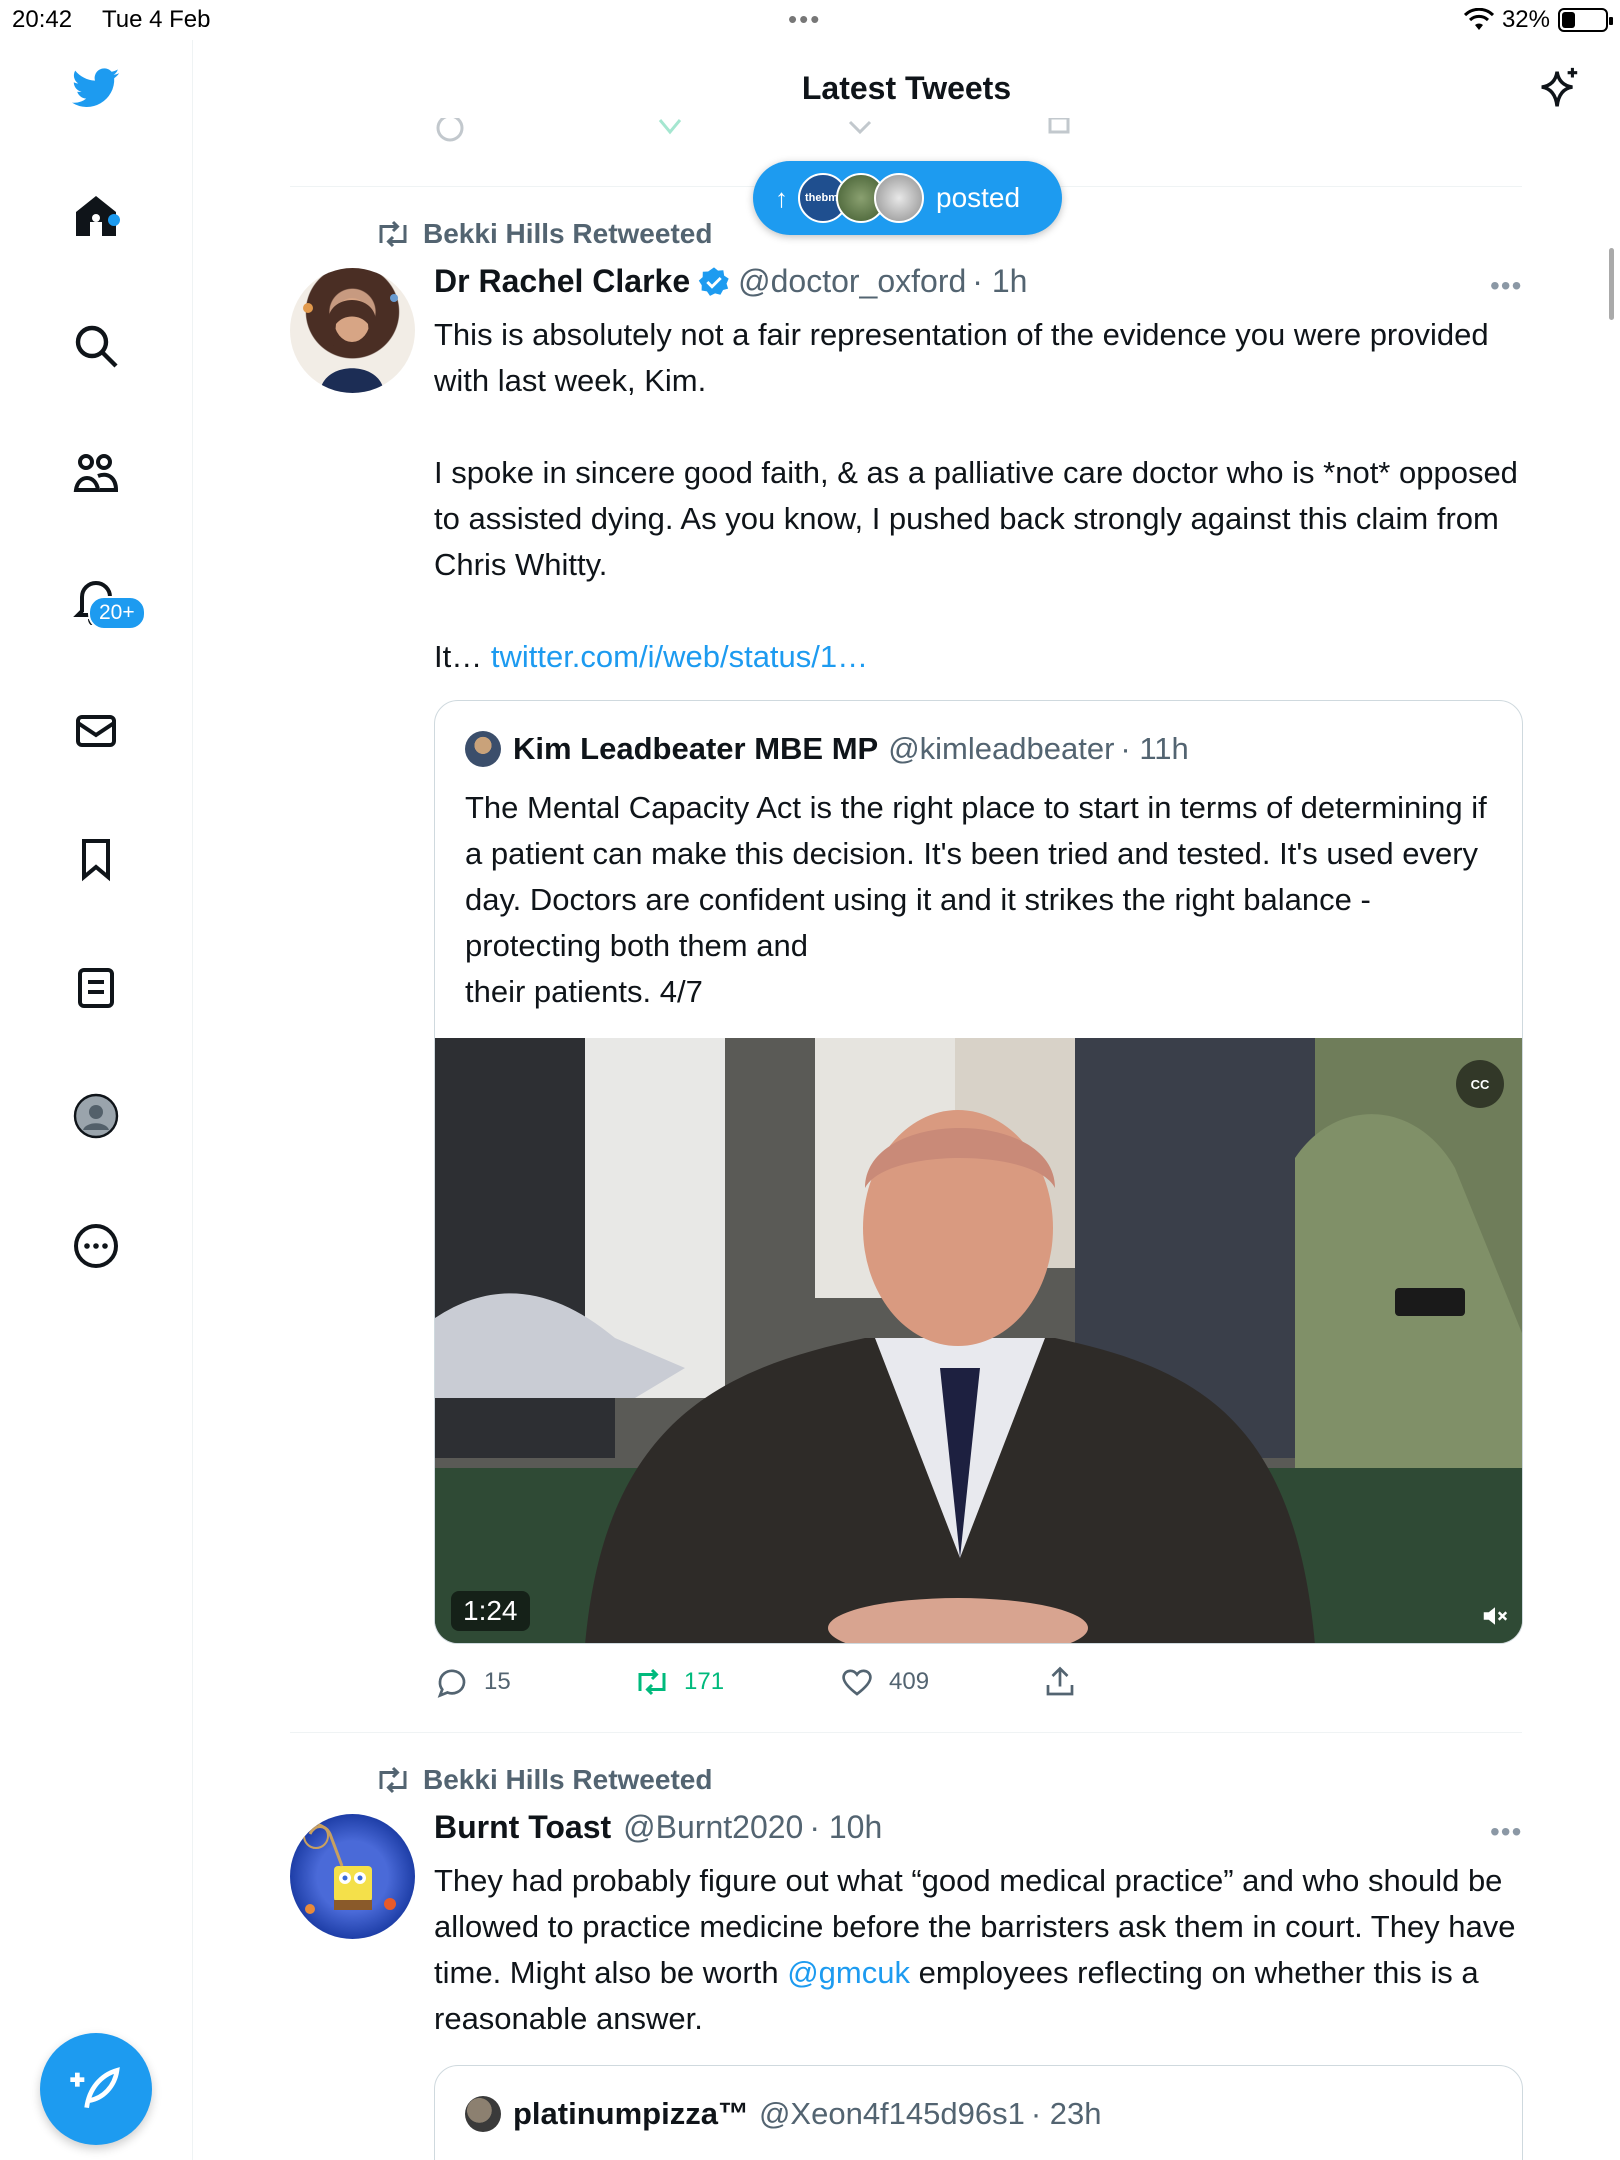 The image size is (1620, 2160). What do you see at coordinates (999, 281) in the screenshot?
I see `tweet-time: · 1h` at bounding box center [999, 281].